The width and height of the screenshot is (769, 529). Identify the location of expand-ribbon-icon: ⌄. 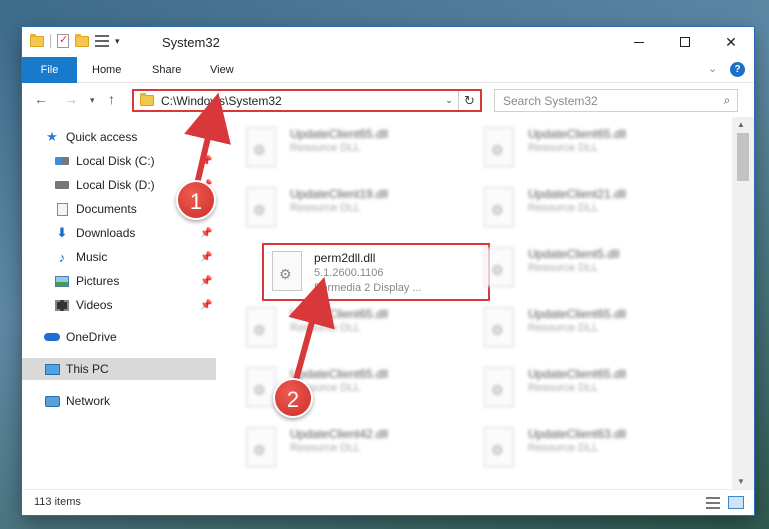
(712, 68).